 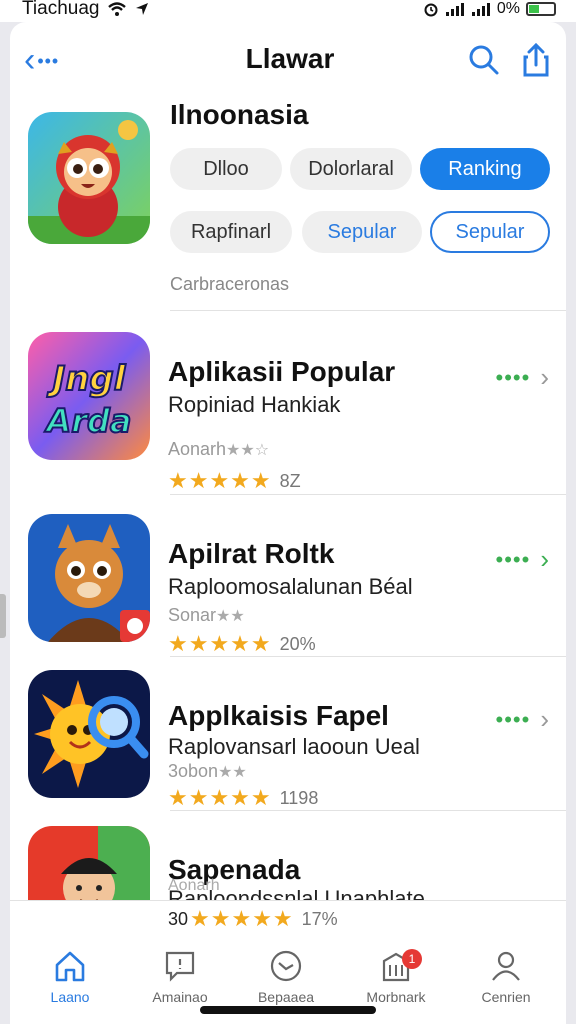 I want to click on alarm-icon, so click(x=431, y=10).